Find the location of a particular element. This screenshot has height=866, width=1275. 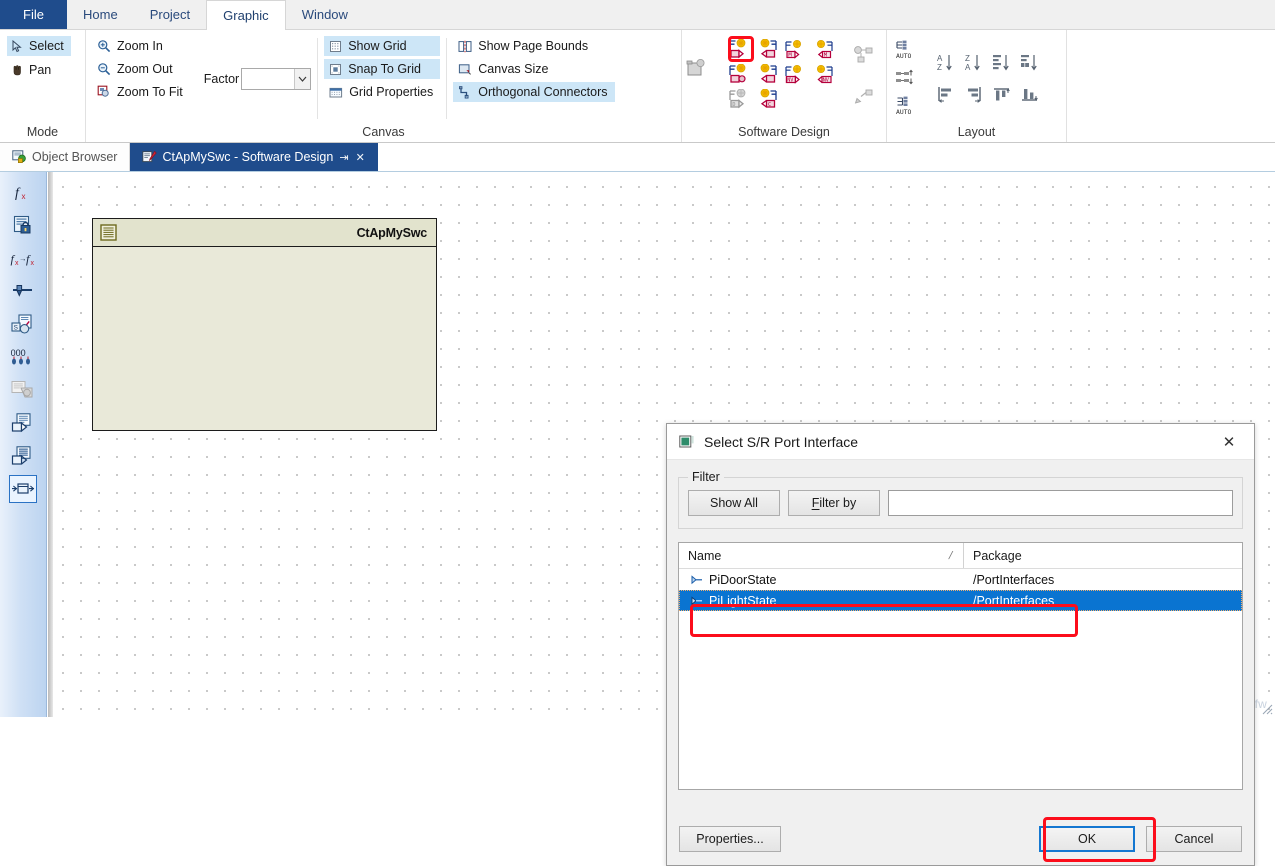

sw-component-check-button: S is located at coordinates (23, 324).